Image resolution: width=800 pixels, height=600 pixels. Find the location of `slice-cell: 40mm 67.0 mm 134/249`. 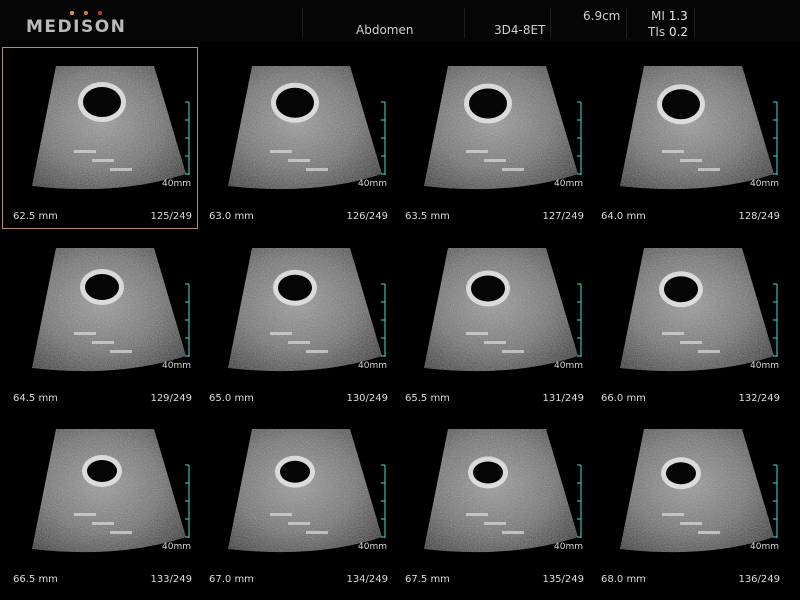

slice-cell: 40mm 67.0 mm 134/249 is located at coordinates (298, 504).